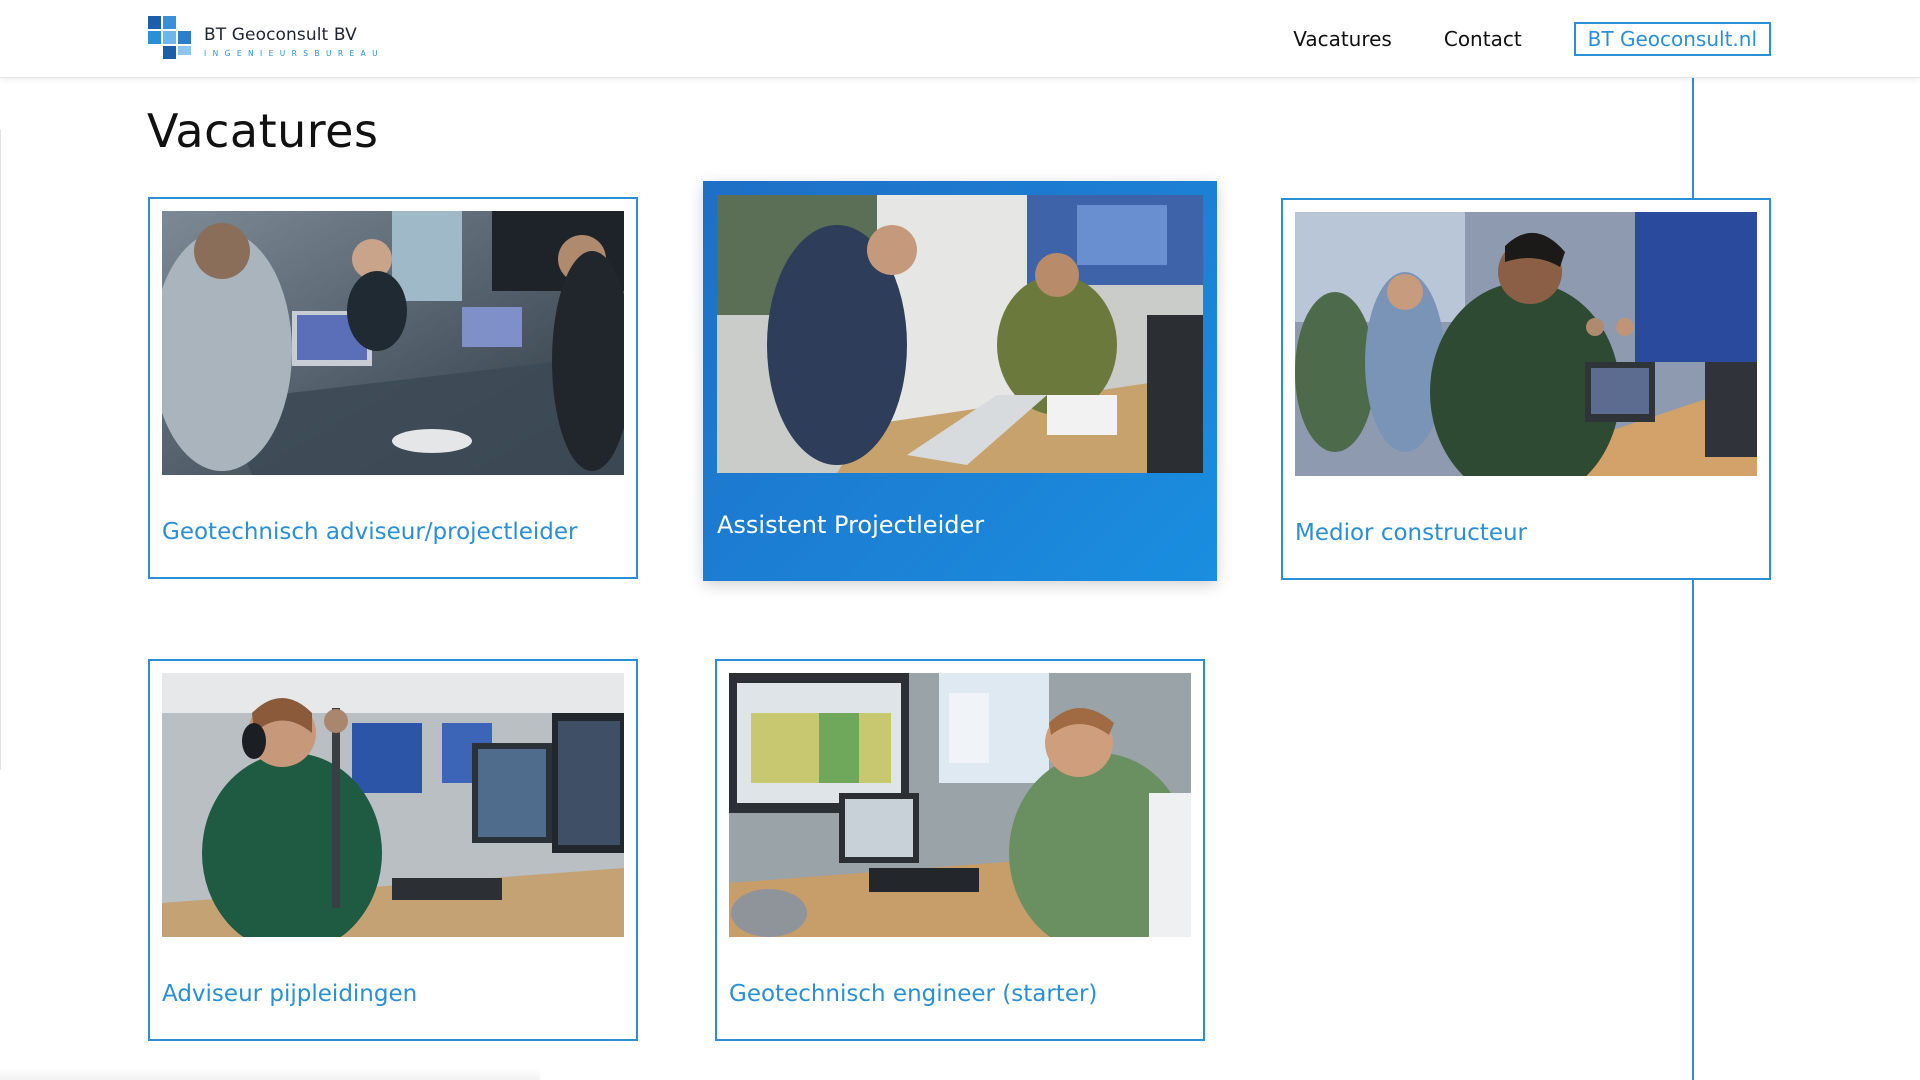 The image size is (1920, 1080). What do you see at coordinates (370, 532) in the screenshot?
I see `vacancy-title: Geotechnisch adviseur/projectleider` at bounding box center [370, 532].